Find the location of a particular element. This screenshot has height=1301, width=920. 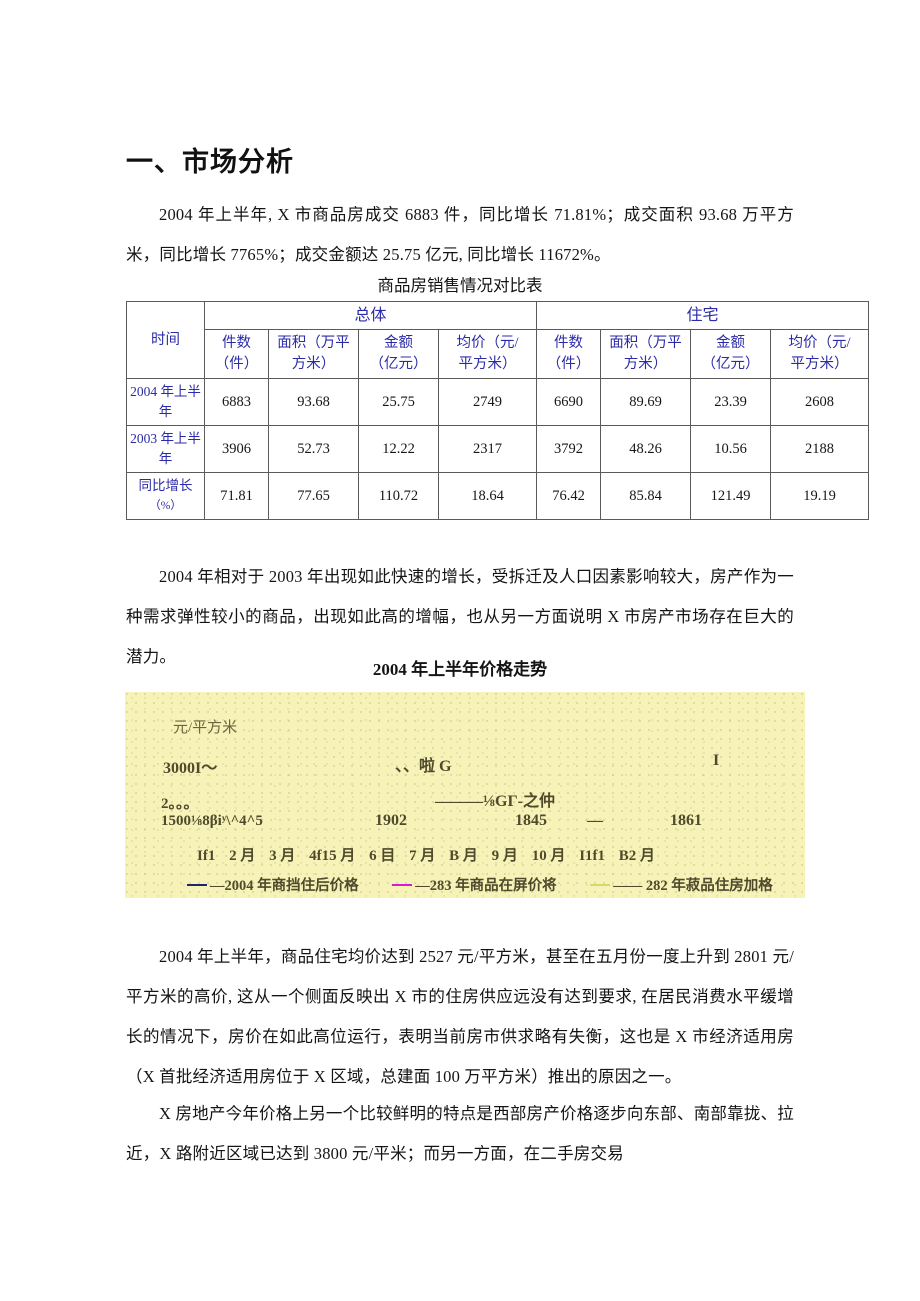

subheader-line2: 平方米） is located at coordinates (819, 364).